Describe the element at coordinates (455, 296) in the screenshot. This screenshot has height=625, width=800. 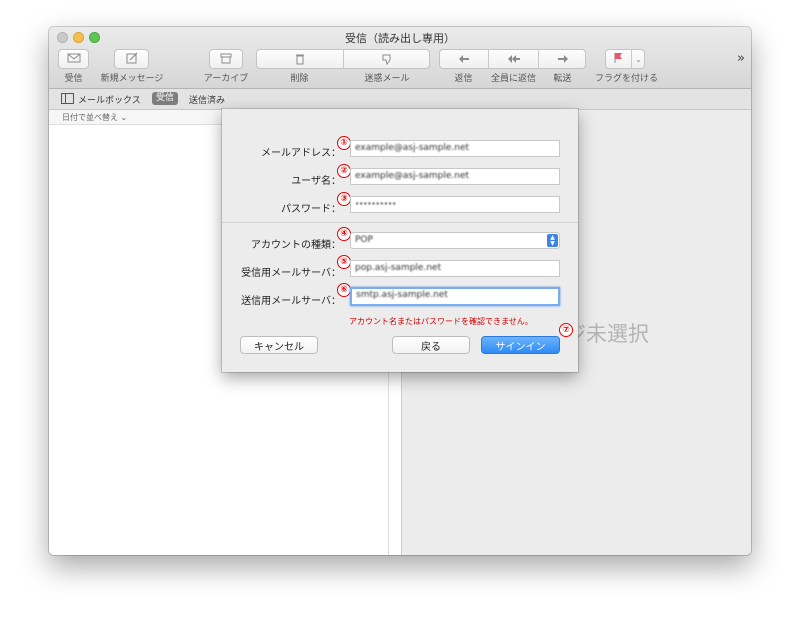
I see `outgoing-server-field: smtp.asj-sample.net` at that location.